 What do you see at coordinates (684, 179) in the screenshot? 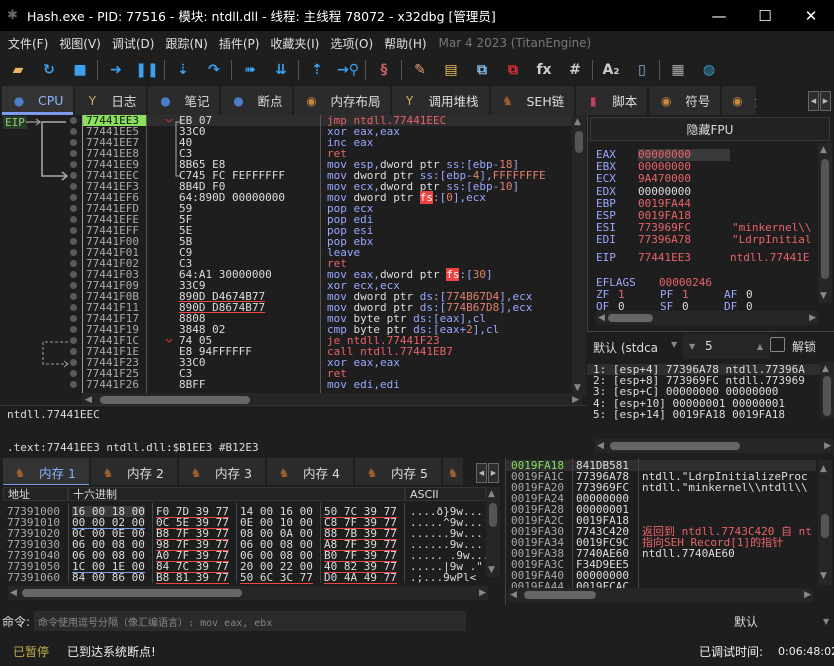
I see `register-value: 9A470000` at bounding box center [684, 179].